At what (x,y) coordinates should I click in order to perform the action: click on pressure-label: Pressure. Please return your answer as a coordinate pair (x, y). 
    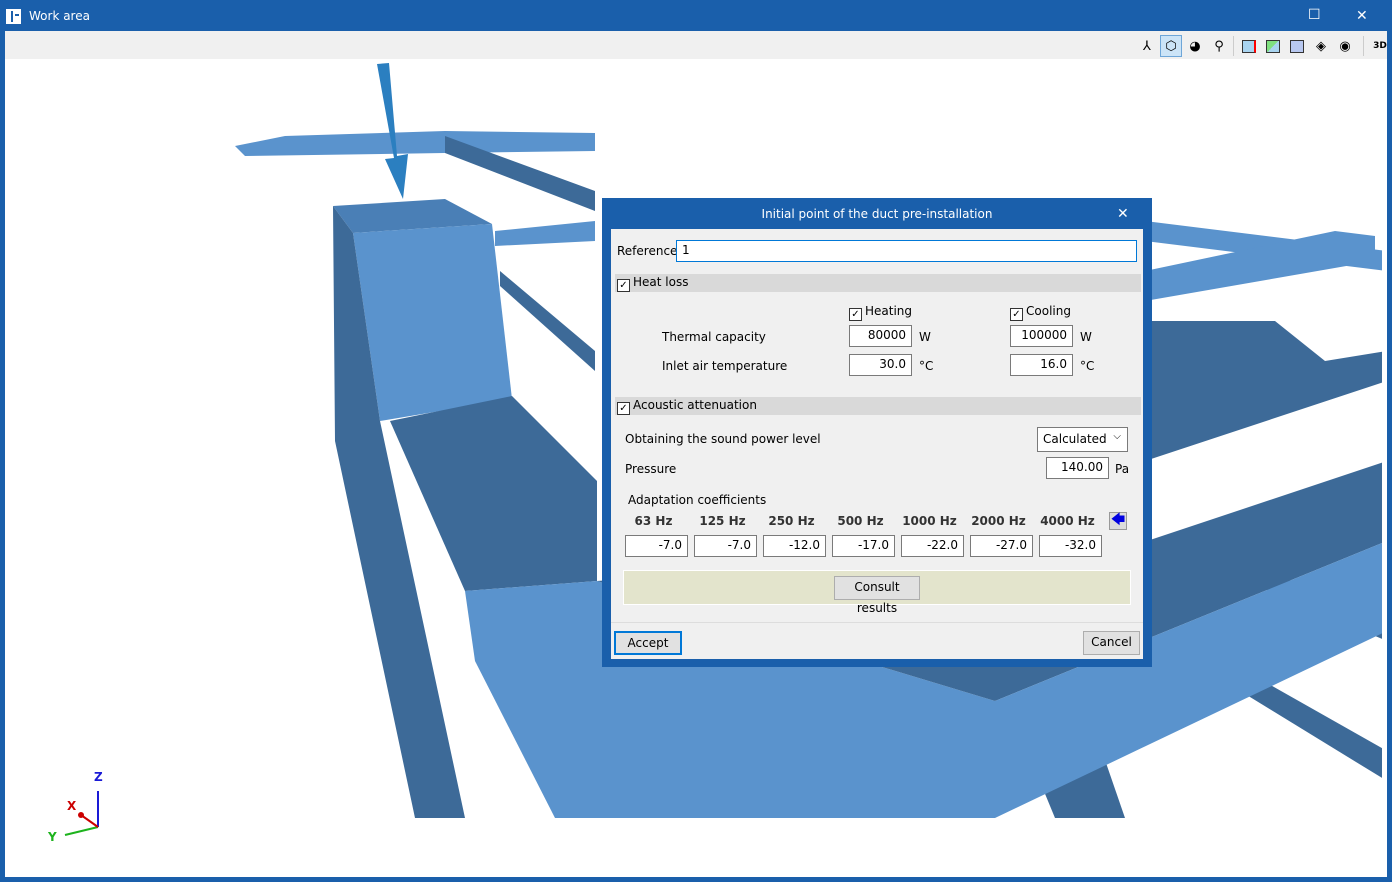
    Looking at the image, I should click on (651, 469).